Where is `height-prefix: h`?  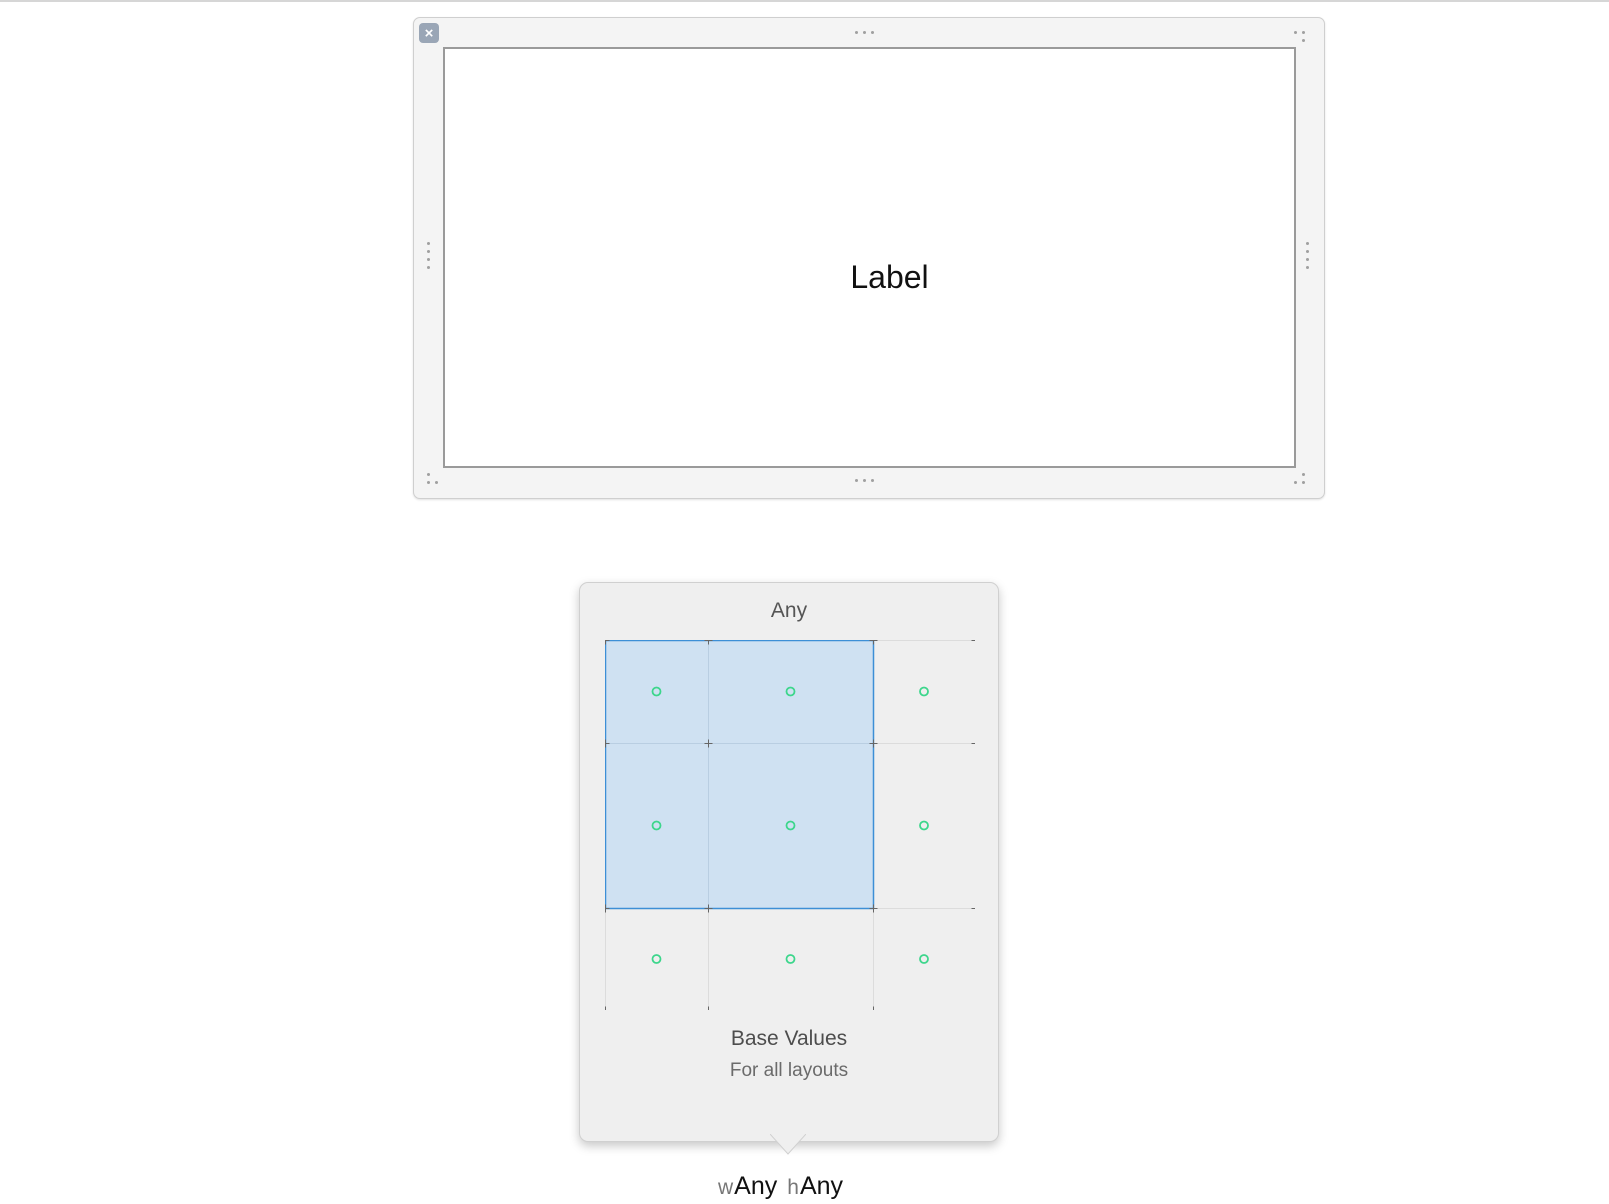 height-prefix: h is located at coordinates (793, 1187).